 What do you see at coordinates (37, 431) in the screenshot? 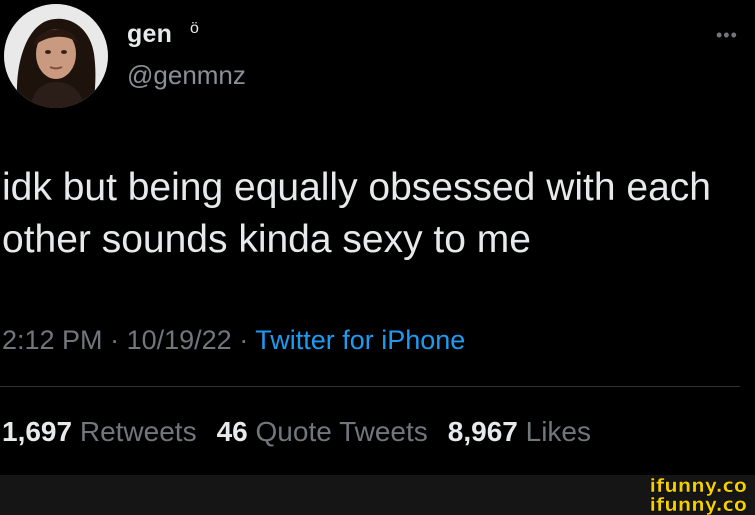
I see `retweets-count: 1,697` at bounding box center [37, 431].